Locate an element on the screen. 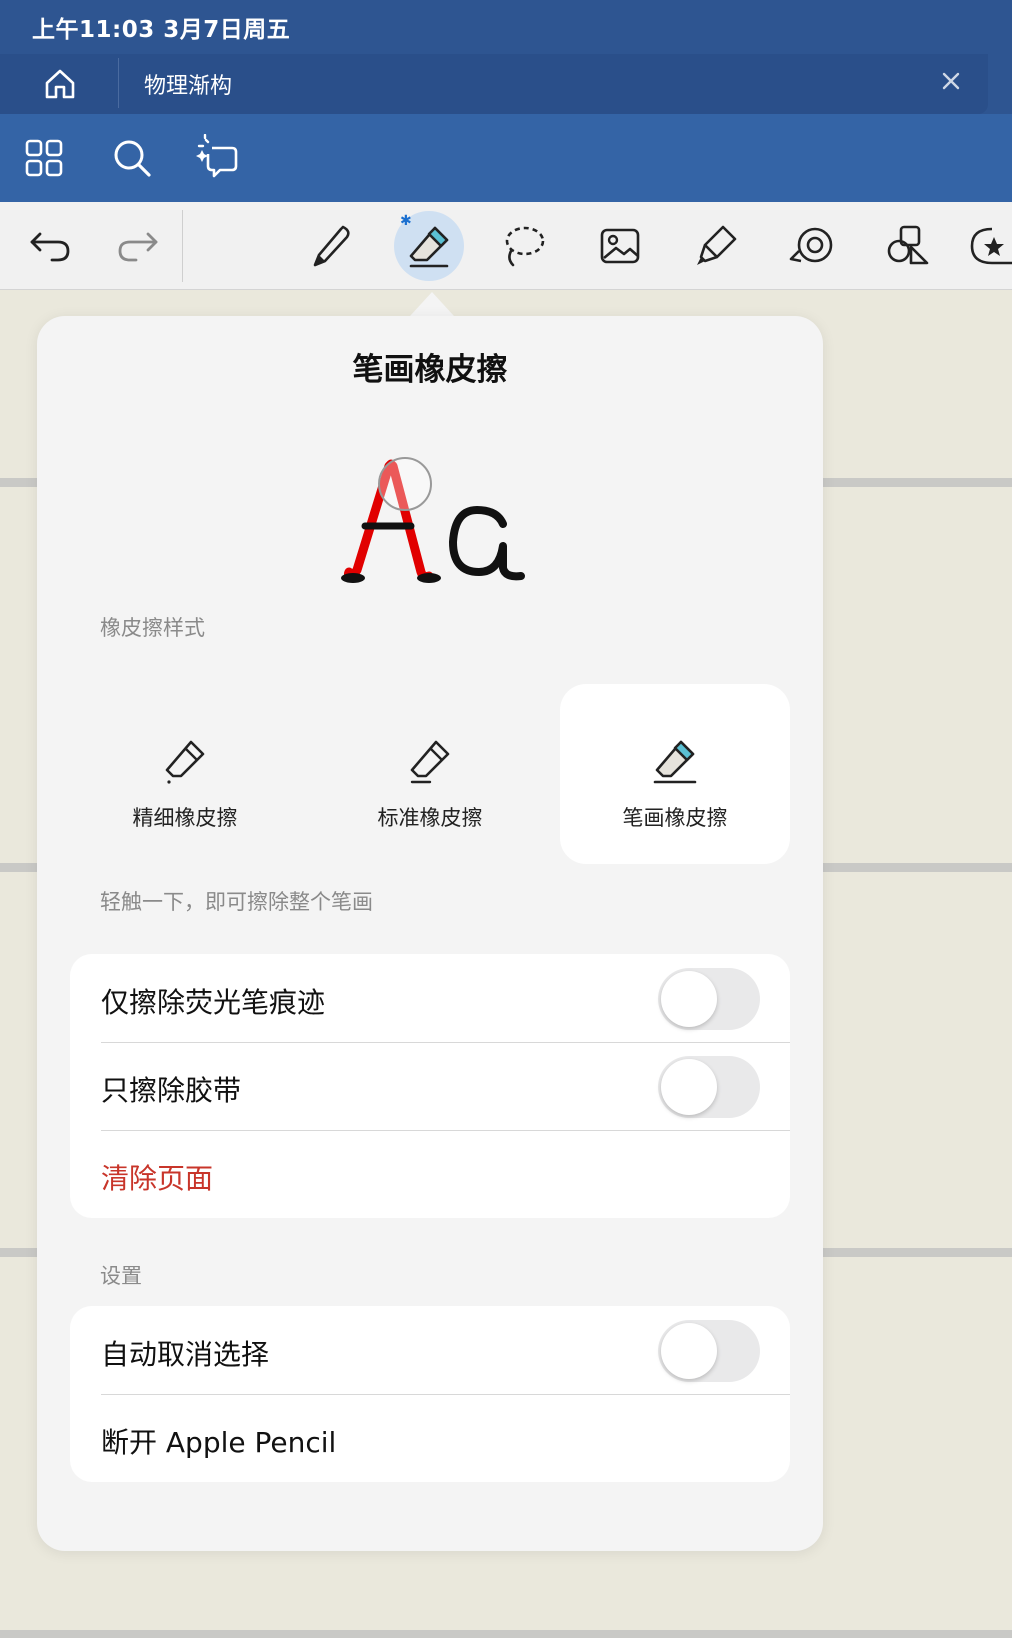 The height and width of the screenshot is (1638, 1012). nav-row is located at coordinates (506, 158).